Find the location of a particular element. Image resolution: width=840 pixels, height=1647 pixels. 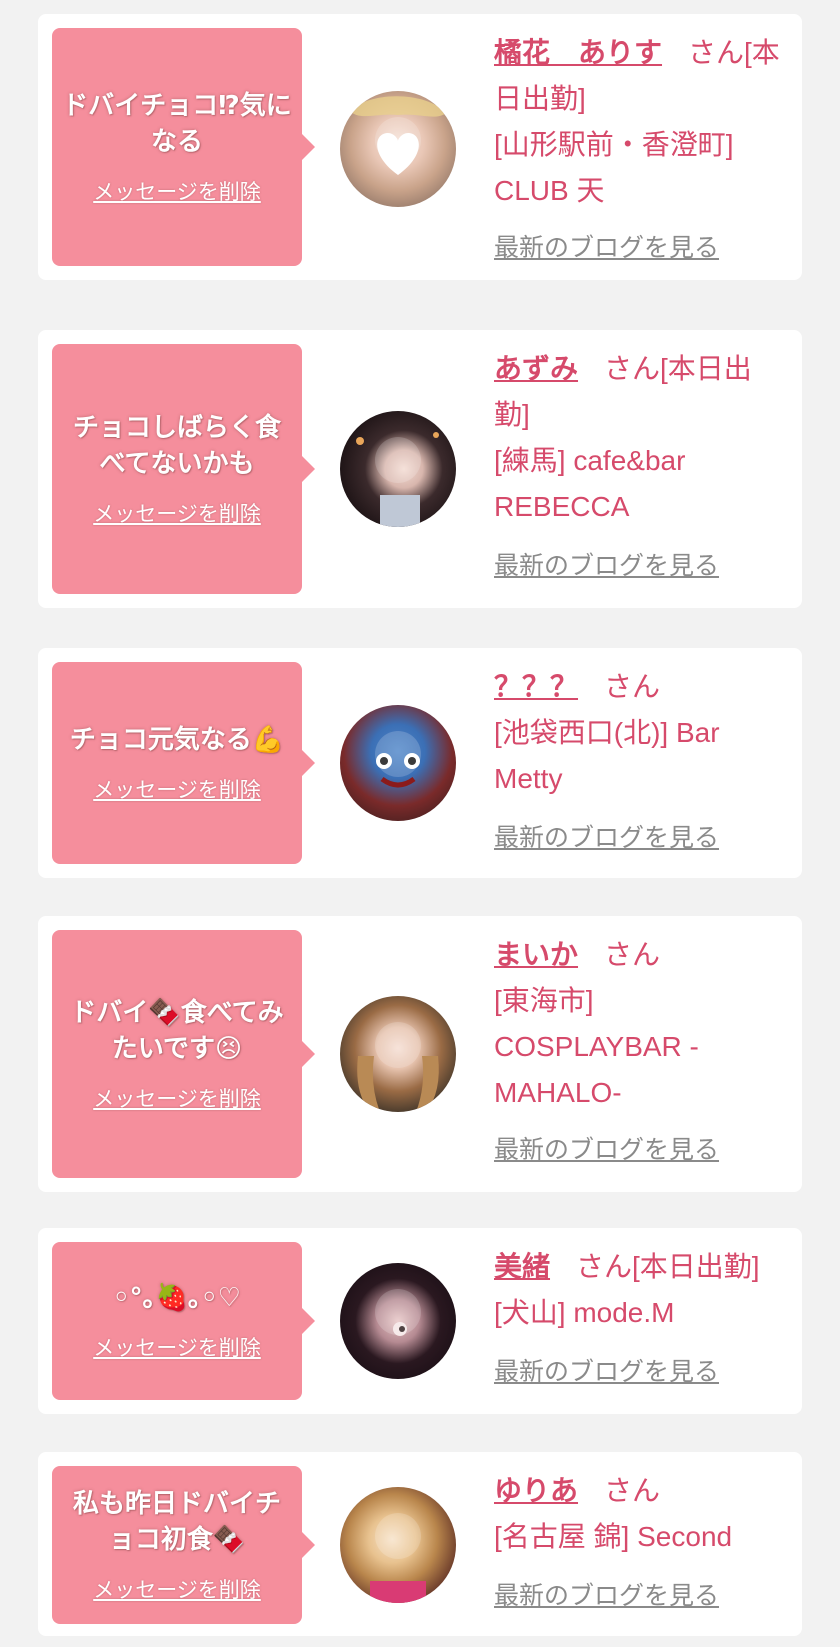

shop-location: [練馬] cafe&bar REBECCA is located at coordinates (590, 483).